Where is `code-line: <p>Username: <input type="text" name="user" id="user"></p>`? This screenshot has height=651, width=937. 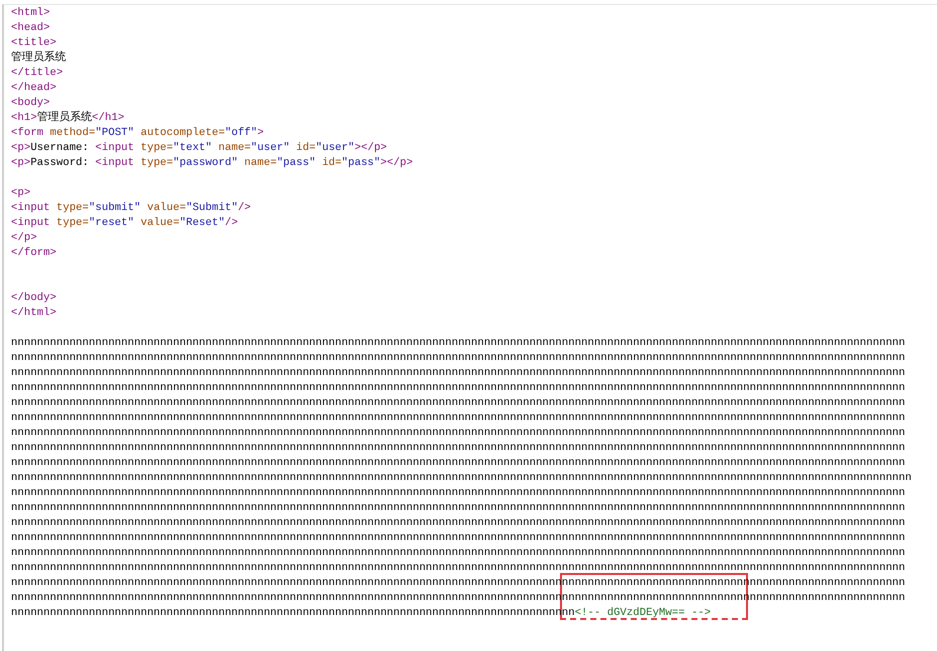 code-line: <p>Username: <input type="text" name="user" id="user"></p> is located at coordinates (199, 148).